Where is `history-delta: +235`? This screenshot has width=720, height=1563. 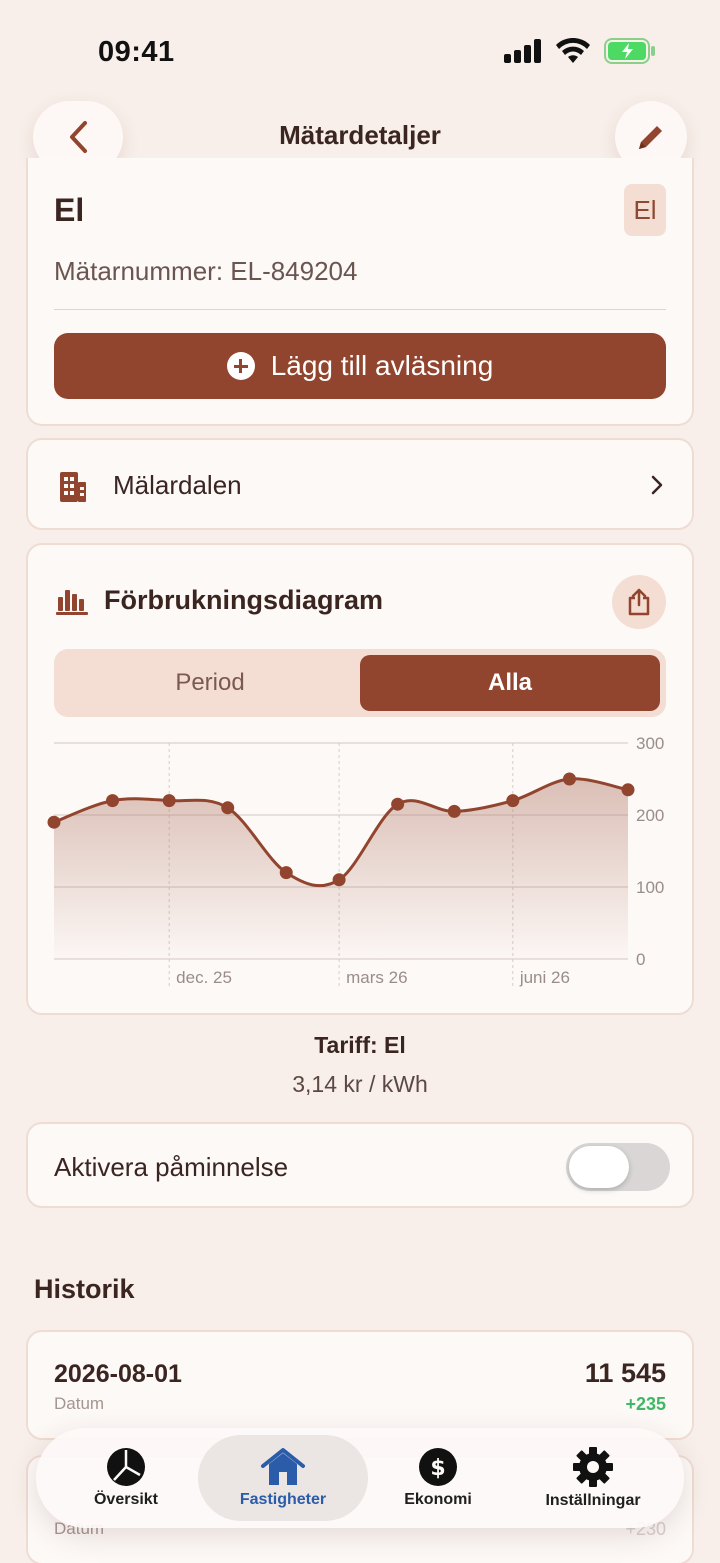 history-delta: +235 is located at coordinates (645, 1404).